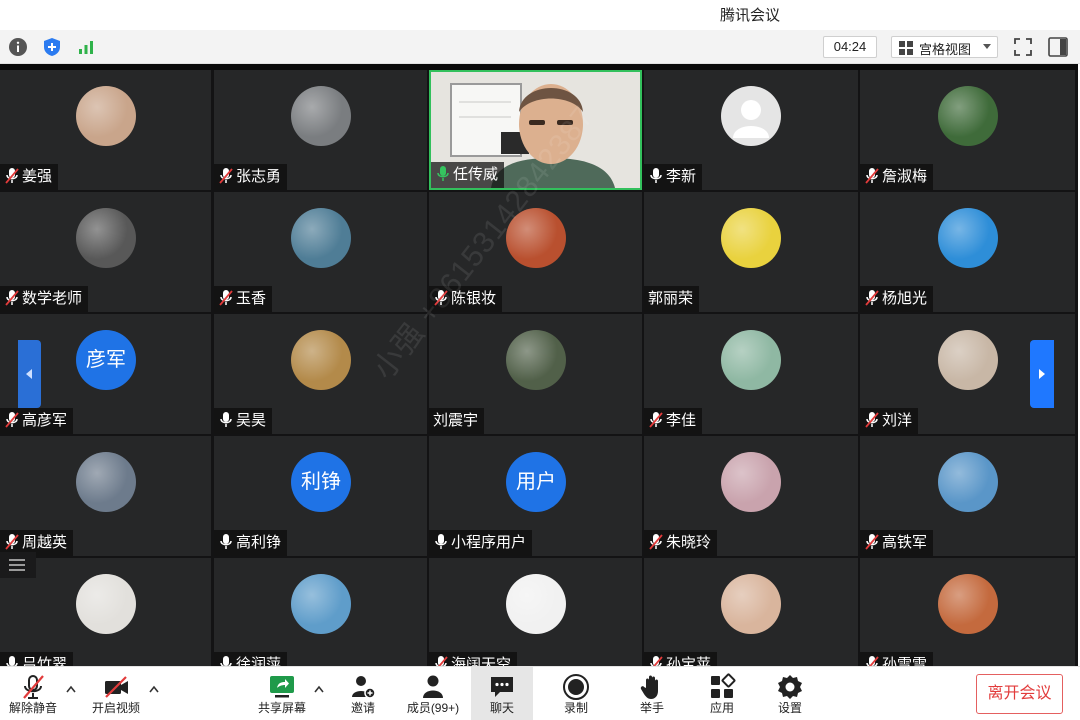 The width and height of the screenshot is (1080, 720). What do you see at coordinates (18, 565) in the screenshot?
I see `list-view-button` at bounding box center [18, 565].